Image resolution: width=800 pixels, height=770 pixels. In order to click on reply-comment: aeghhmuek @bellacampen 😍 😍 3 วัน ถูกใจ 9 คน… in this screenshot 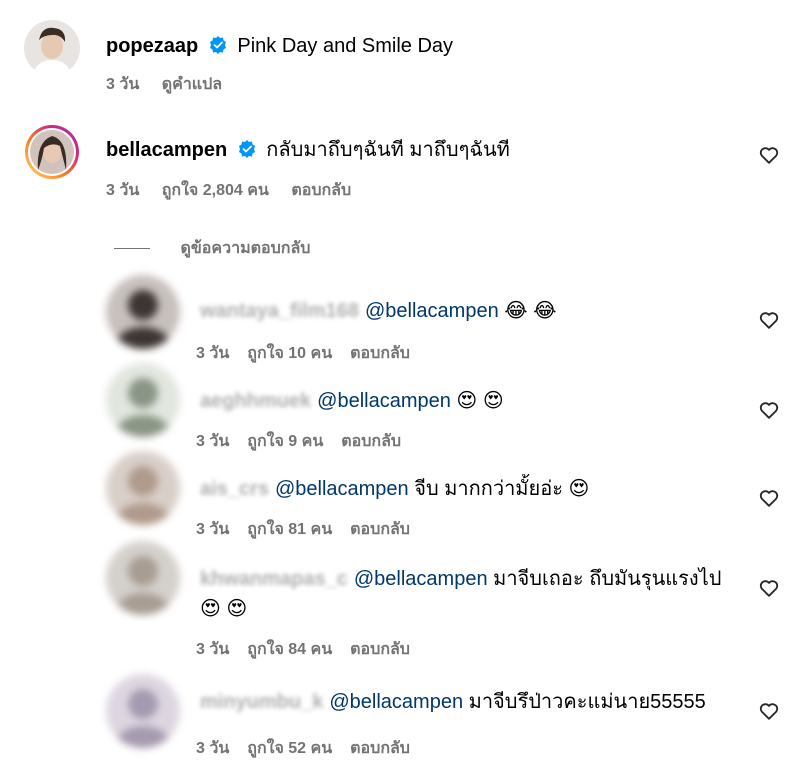, I will do `click(400, 410)`.